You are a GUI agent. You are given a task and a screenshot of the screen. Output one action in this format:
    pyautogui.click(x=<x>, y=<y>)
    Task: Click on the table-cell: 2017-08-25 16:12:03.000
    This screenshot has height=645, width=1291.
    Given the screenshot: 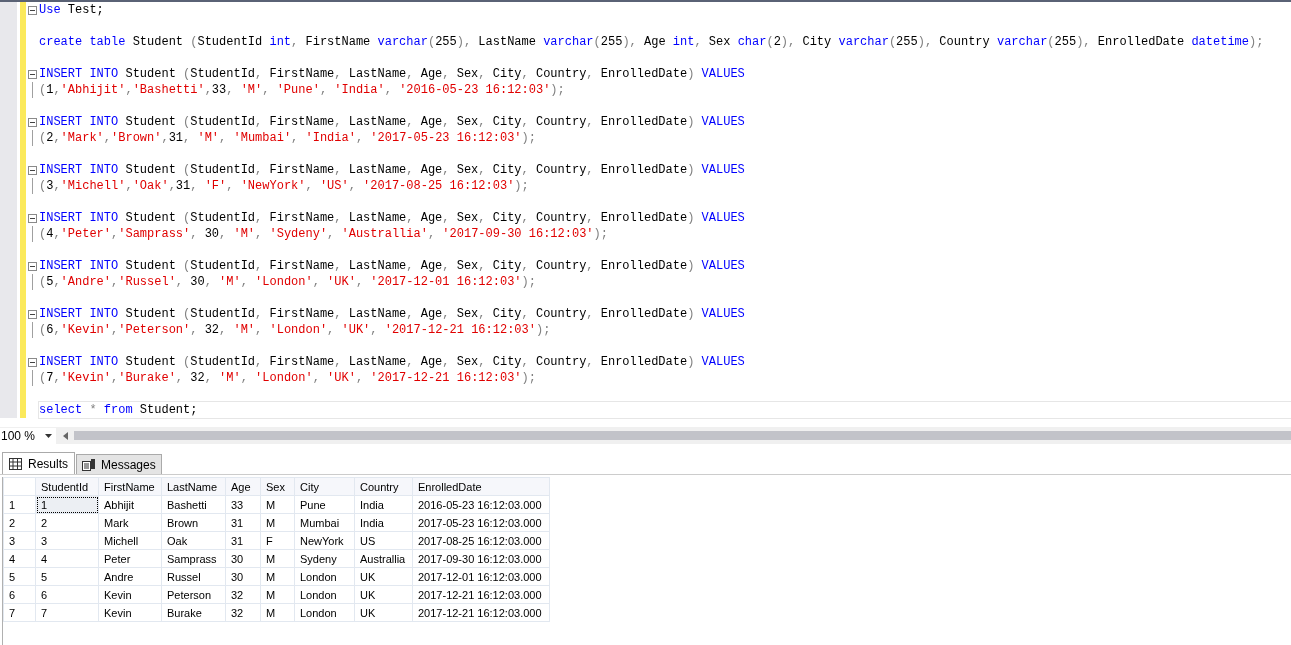 What is the action you would take?
    pyautogui.click(x=481, y=540)
    